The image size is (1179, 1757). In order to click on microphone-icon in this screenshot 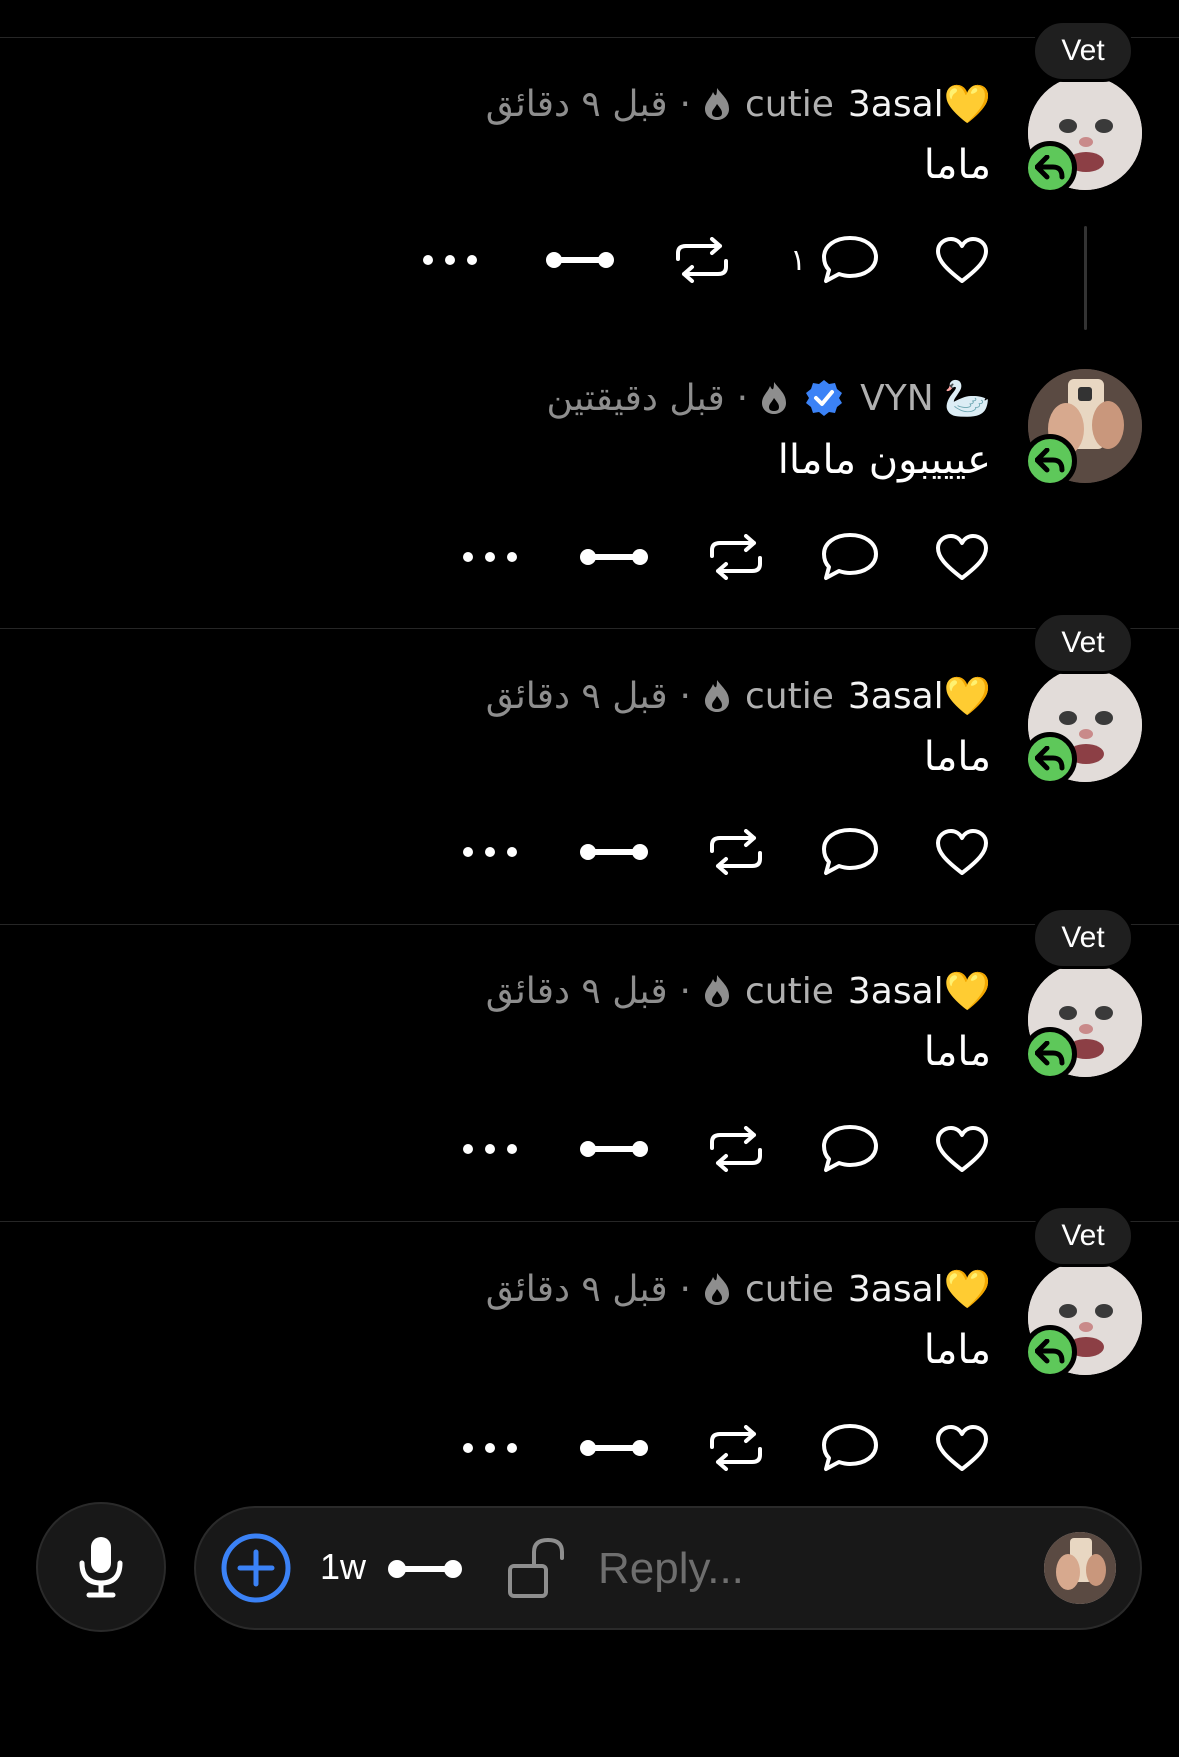, I will do `click(101, 1567)`.